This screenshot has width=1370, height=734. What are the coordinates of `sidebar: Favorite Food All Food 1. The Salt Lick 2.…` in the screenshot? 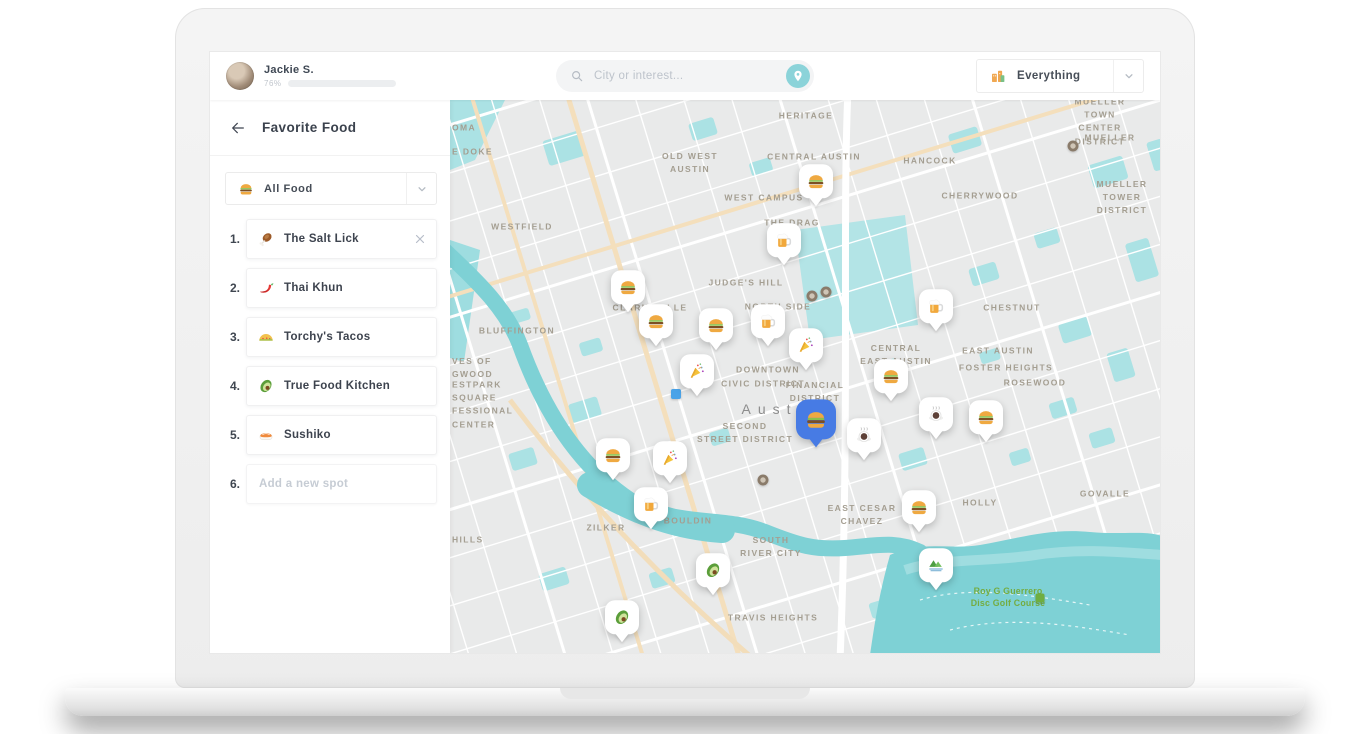 It's located at (330, 376).